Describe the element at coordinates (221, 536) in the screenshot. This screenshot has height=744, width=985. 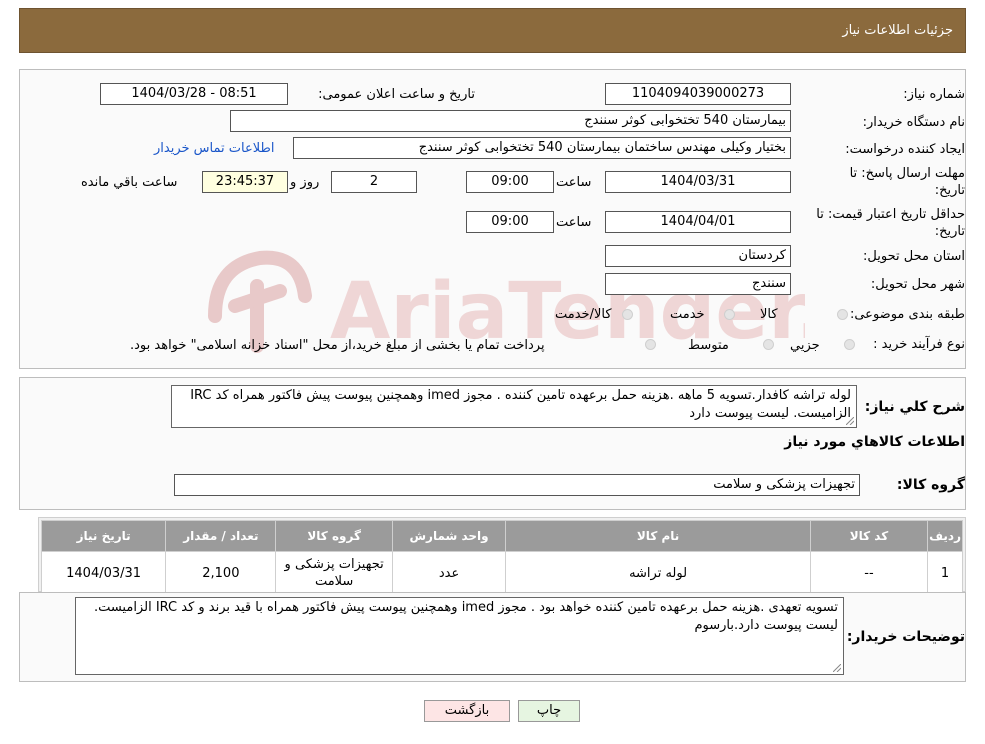
I see `col-header-quantity: تعداد / مقدار` at that location.